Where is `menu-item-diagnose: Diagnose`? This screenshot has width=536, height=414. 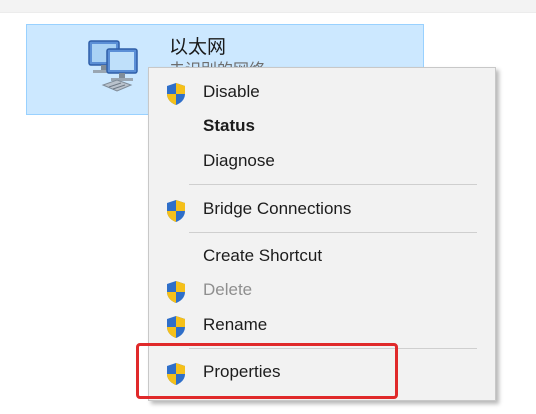 menu-item-diagnose: Diagnose is located at coordinates (322, 161).